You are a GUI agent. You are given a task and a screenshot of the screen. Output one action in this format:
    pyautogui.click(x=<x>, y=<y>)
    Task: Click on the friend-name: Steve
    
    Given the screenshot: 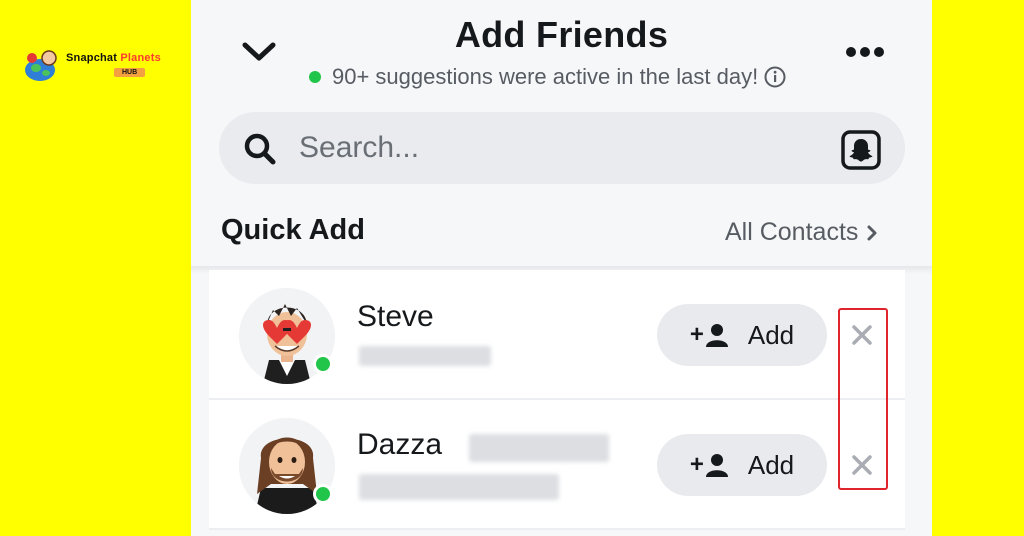 What is the action you would take?
    pyautogui.click(x=395, y=316)
    